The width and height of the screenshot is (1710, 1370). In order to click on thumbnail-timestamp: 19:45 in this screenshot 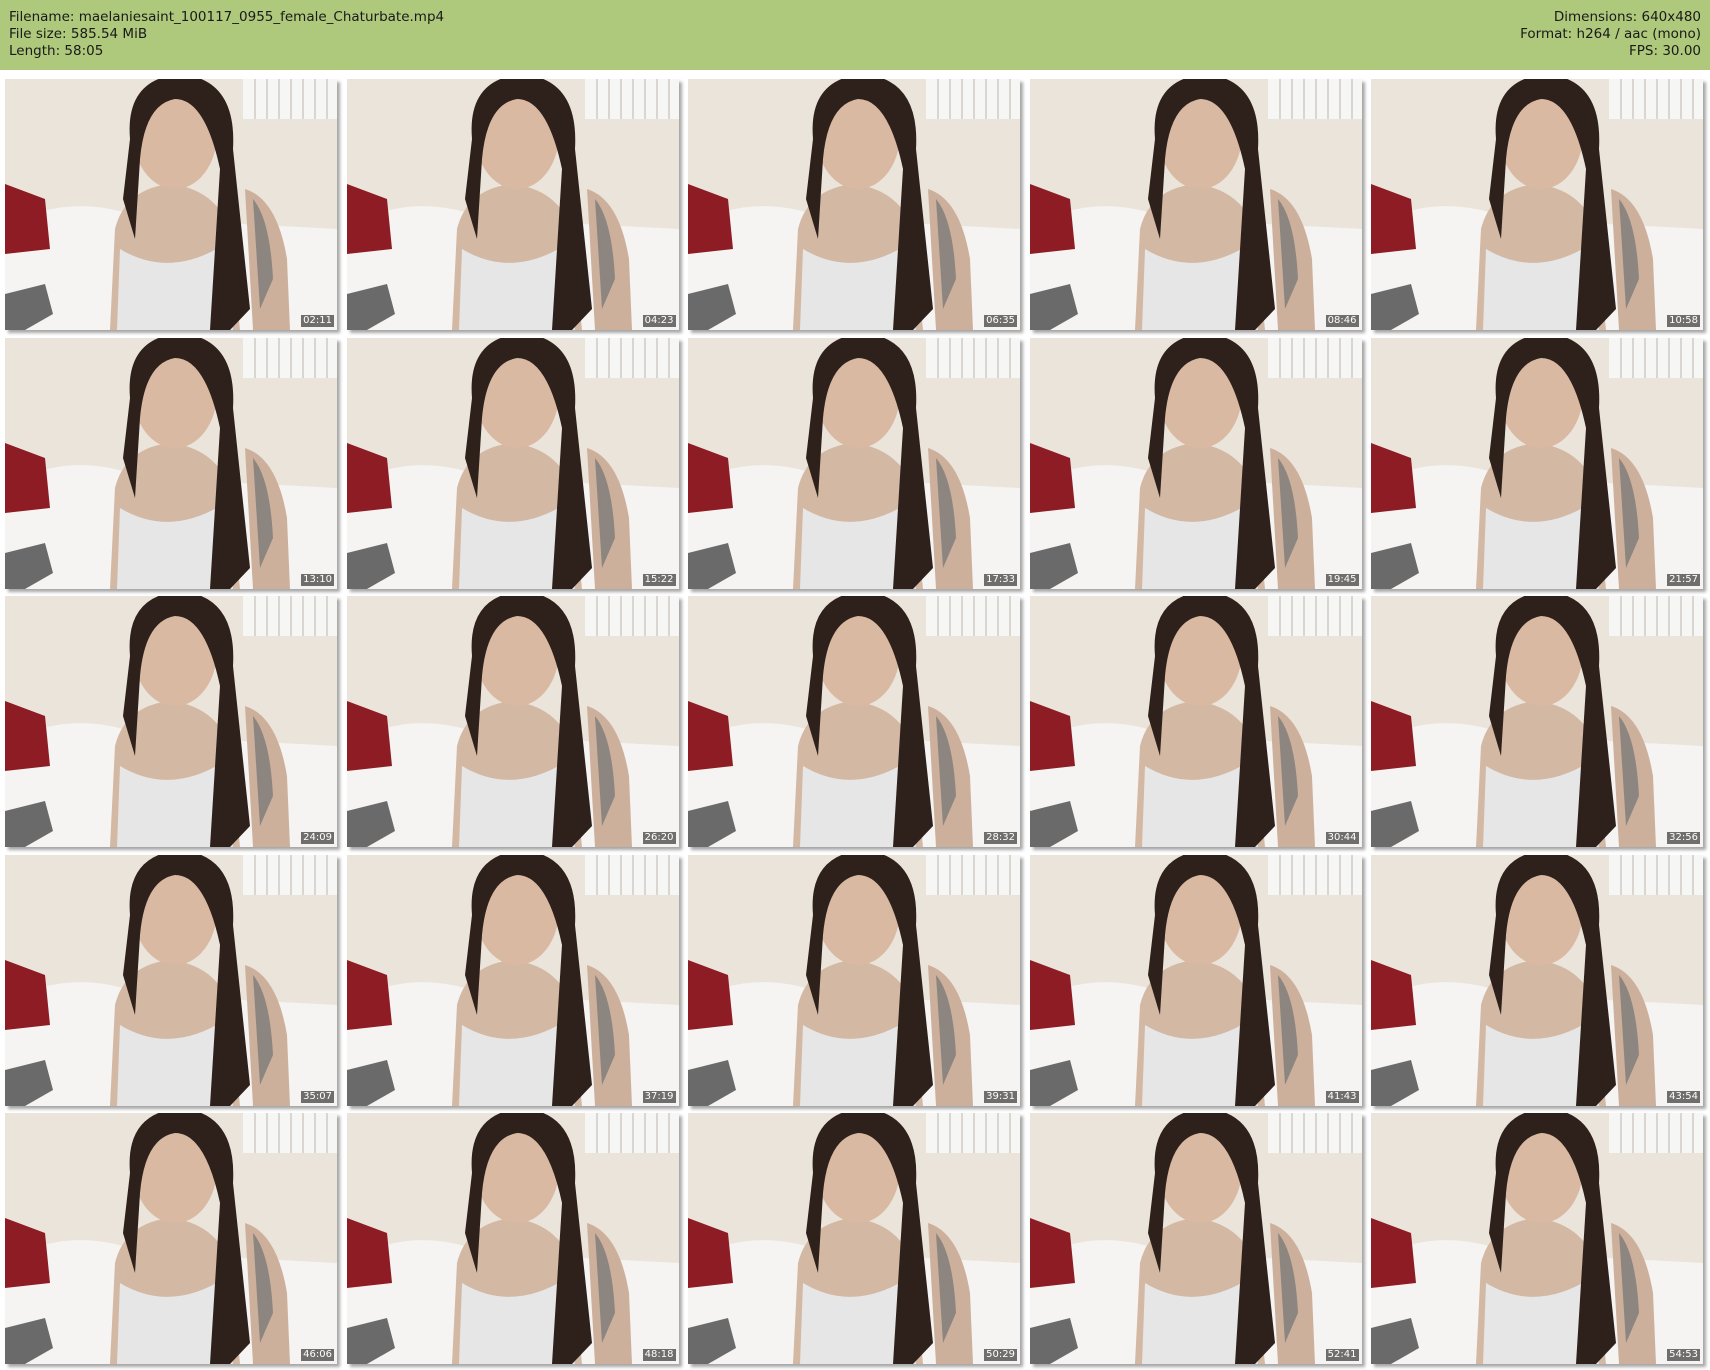, I will do `click(1342, 579)`.